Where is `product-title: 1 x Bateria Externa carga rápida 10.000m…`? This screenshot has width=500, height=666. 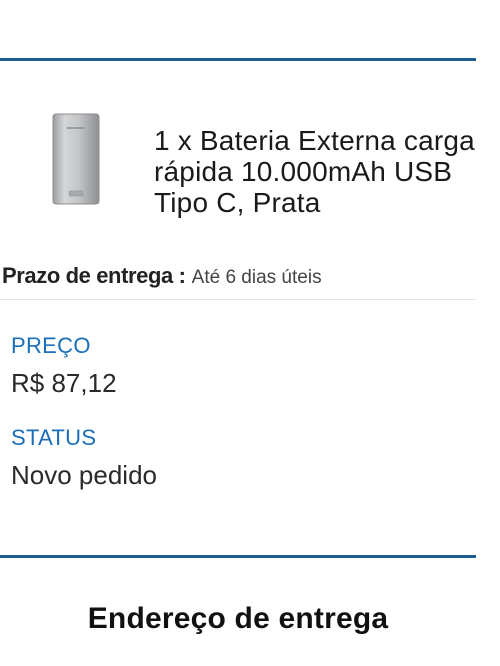 product-title: 1 x Bateria Externa carga rápida 10.000m… is located at coordinates (314, 171).